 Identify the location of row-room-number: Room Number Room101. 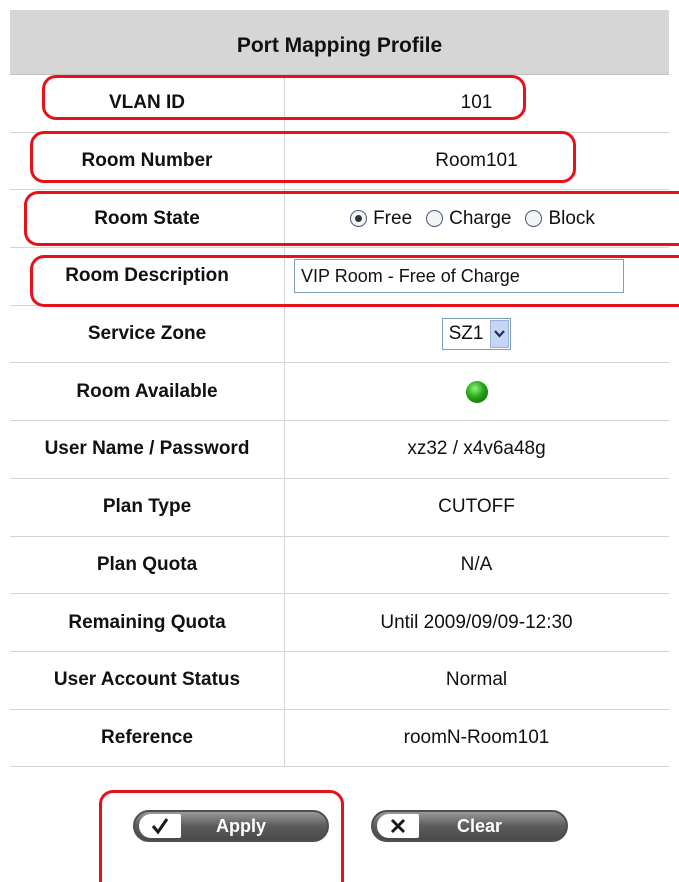
(339, 161).